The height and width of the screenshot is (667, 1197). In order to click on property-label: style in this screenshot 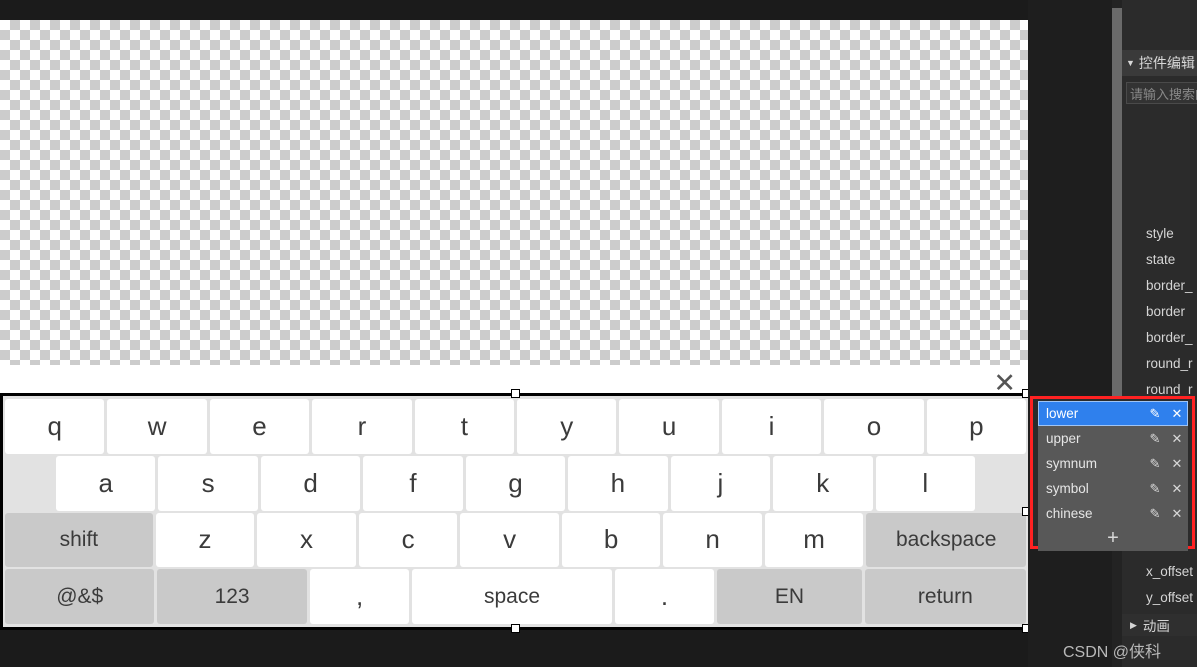, I will do `click(1160, 233)`.